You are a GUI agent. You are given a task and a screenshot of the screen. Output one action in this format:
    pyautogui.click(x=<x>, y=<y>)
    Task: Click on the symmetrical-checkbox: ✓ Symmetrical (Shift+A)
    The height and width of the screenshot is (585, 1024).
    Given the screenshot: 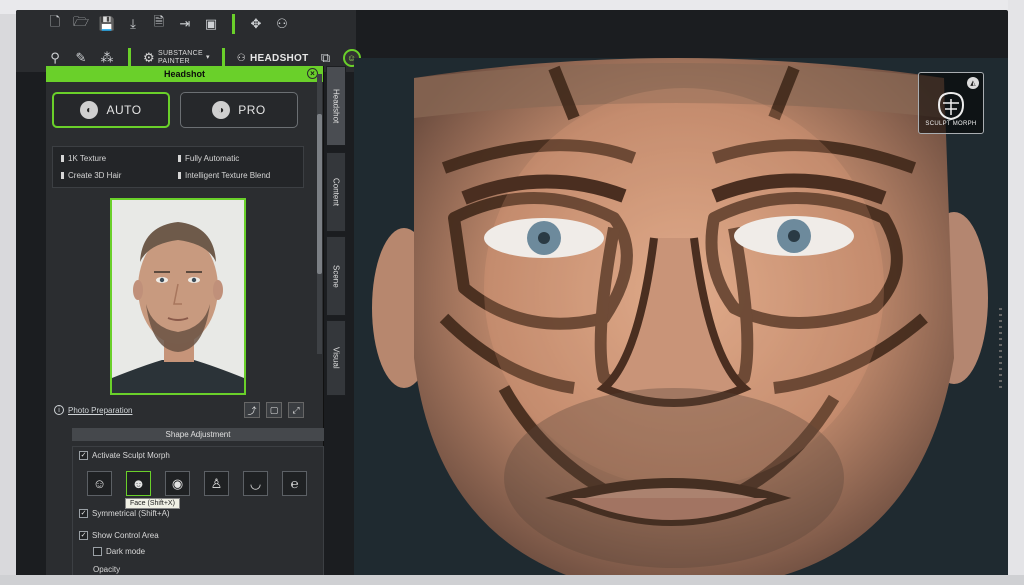 What is the action you would take?
    pyautogui.click(x=124, y=513)
    